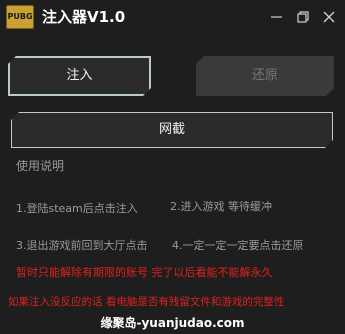 This screenshot has width=345, height=334. I want to click on app-logo: PUBG, so click(20, 17).